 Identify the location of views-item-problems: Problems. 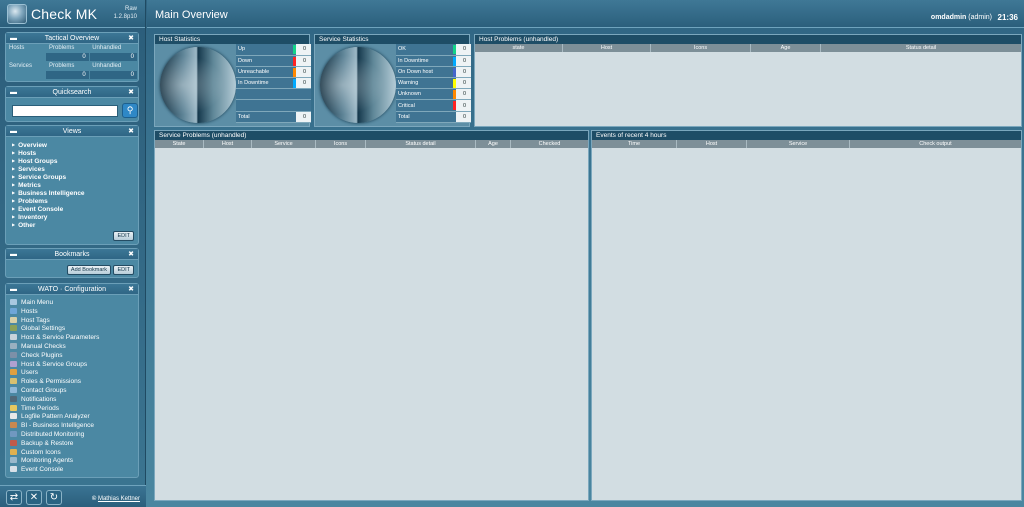
(72, 201).